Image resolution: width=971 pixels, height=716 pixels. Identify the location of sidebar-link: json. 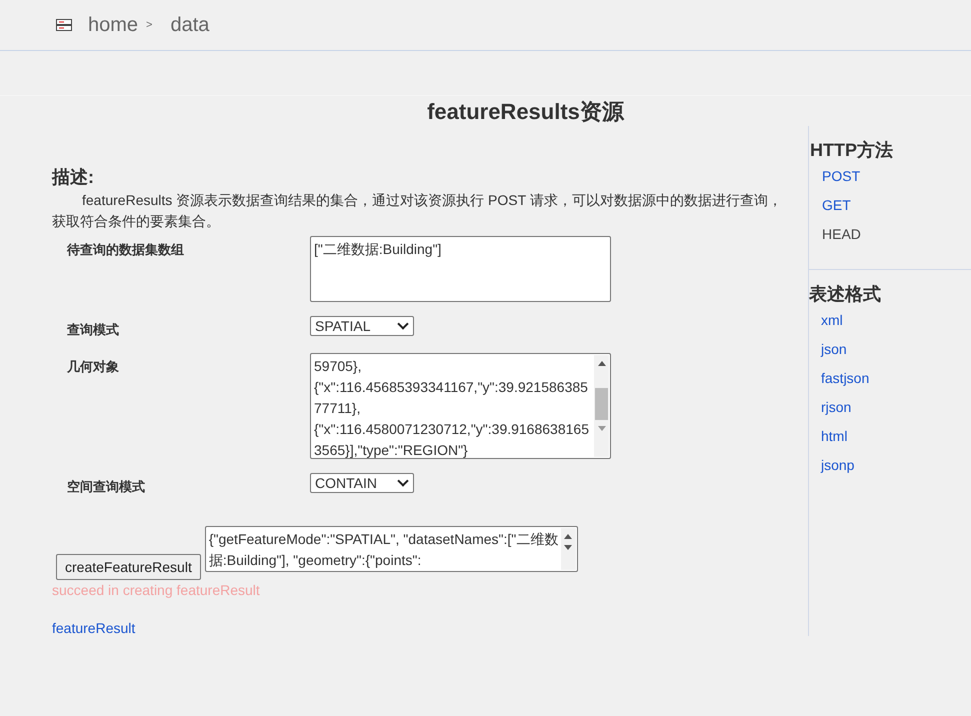
(834, 349).